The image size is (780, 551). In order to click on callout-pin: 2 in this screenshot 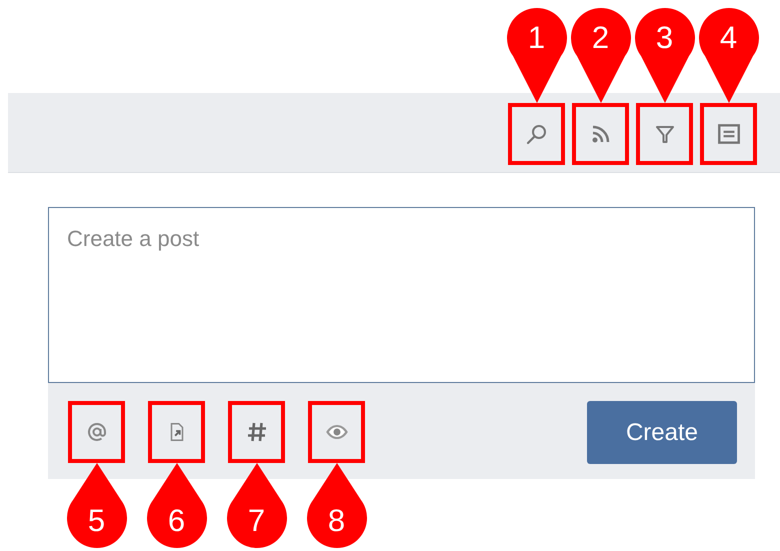, I will do `click(600, 55)`.